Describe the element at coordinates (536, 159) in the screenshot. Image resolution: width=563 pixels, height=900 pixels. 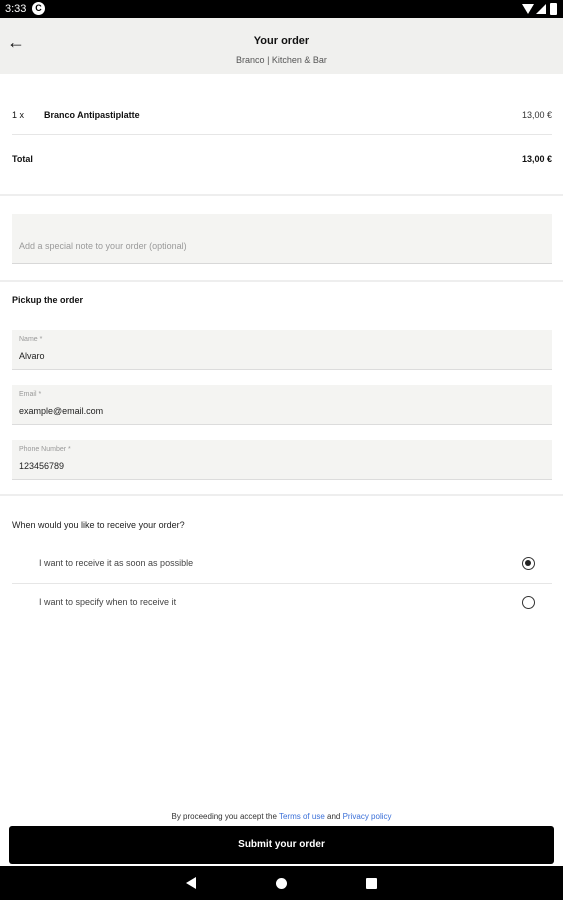
I see `total-value: 13,00 €` at that location.